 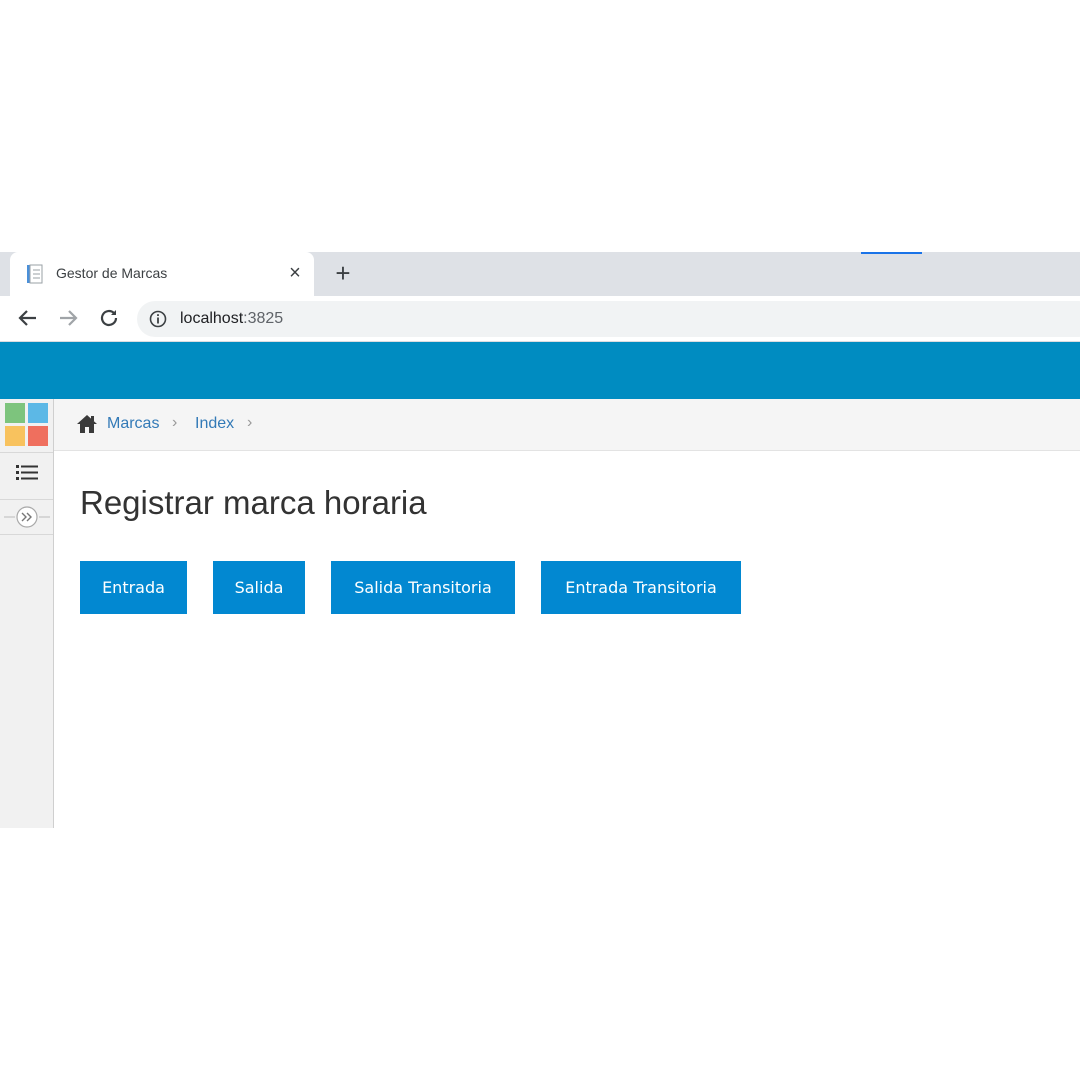 I want to click on list-icon, so click(x=27, y=472).